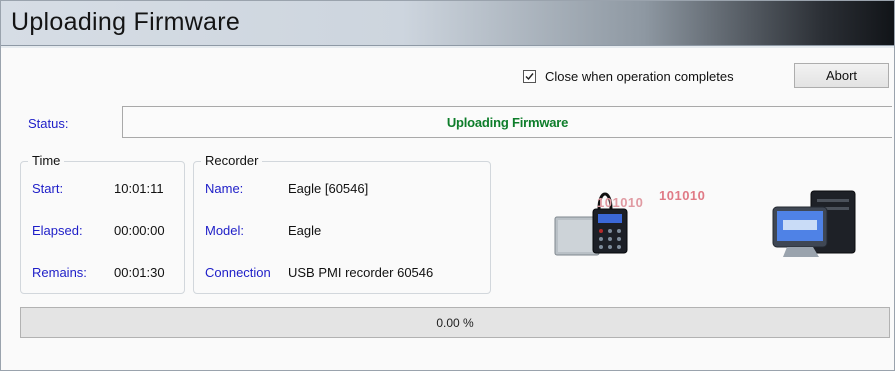  Describe the element at coordinates (447, 23) in the screenshot. I see `title-bar: Uploading Firmware` at that location.